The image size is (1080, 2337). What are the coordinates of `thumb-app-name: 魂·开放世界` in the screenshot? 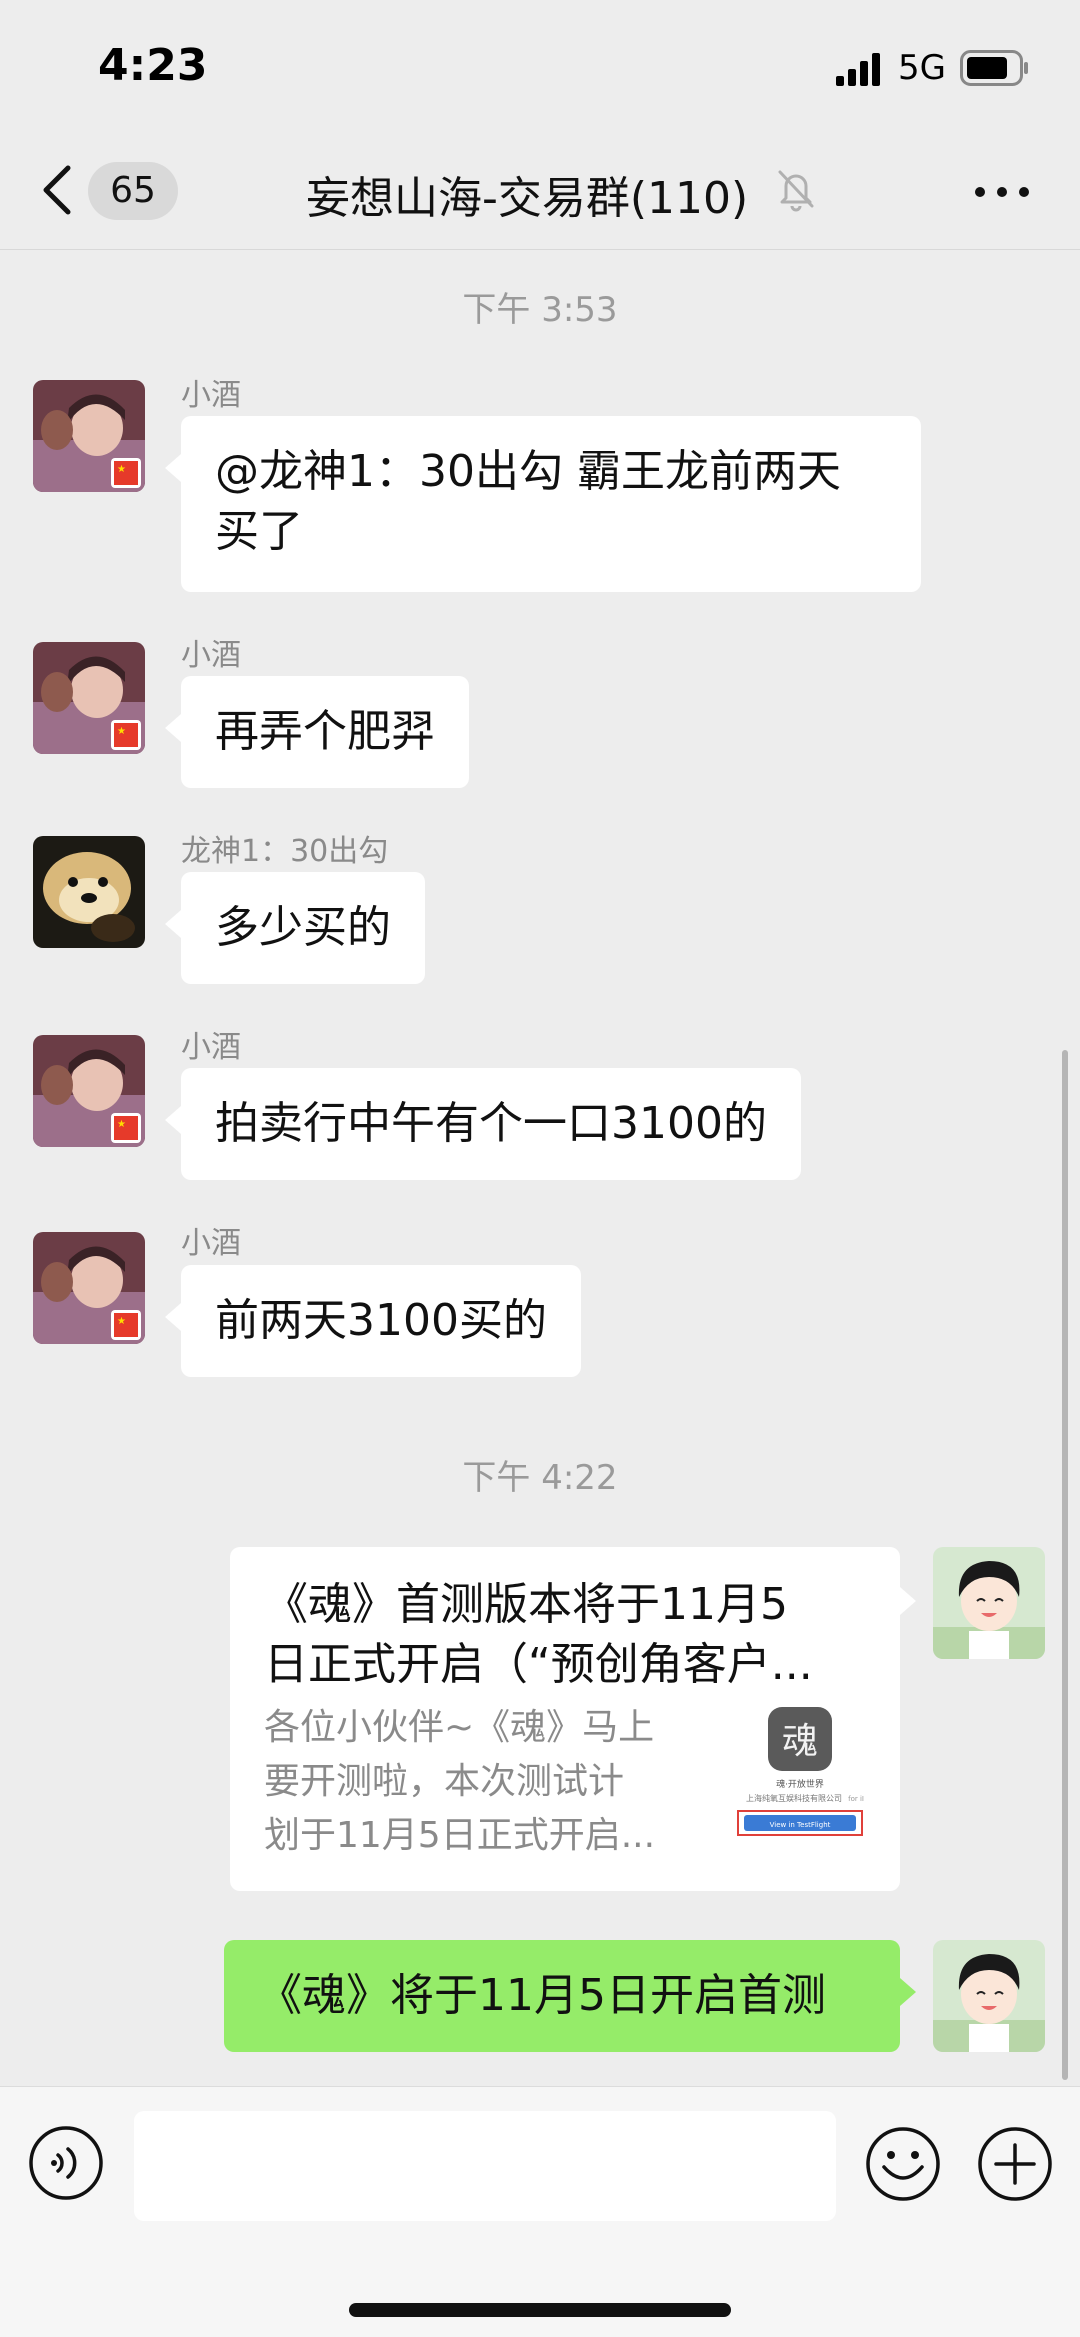 It's located at (800, 1784).